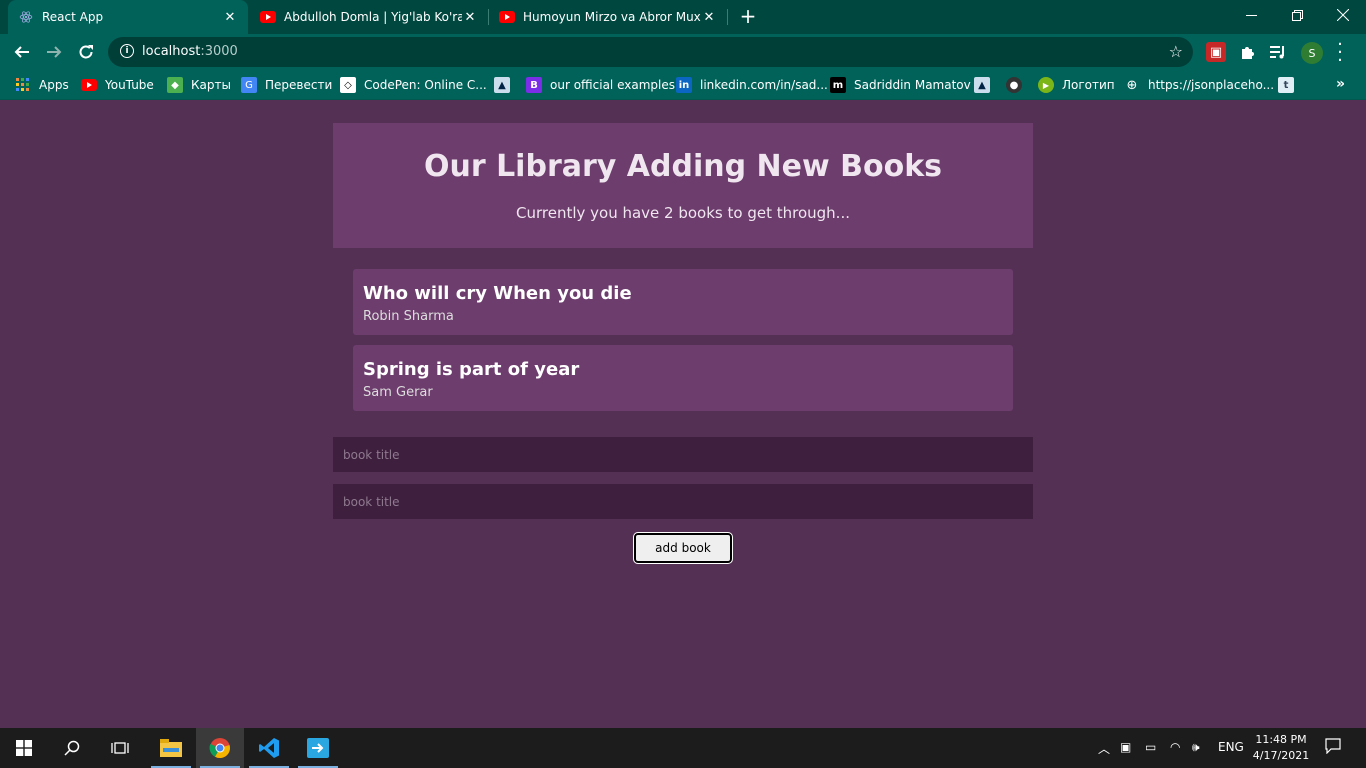 This screenshot has height=768, width=1366. Describe the element at coordinates (24, 748) in the screenshot. I see `windows-start-icon` at that location.